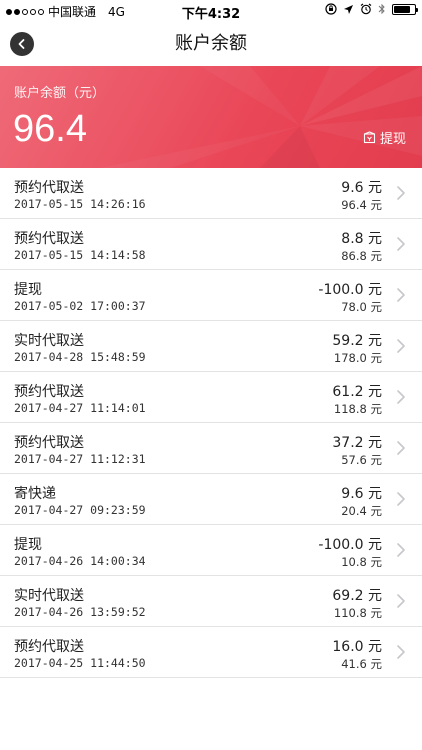  I want to click on nav-bar: 账户余额, so click(211, 44).